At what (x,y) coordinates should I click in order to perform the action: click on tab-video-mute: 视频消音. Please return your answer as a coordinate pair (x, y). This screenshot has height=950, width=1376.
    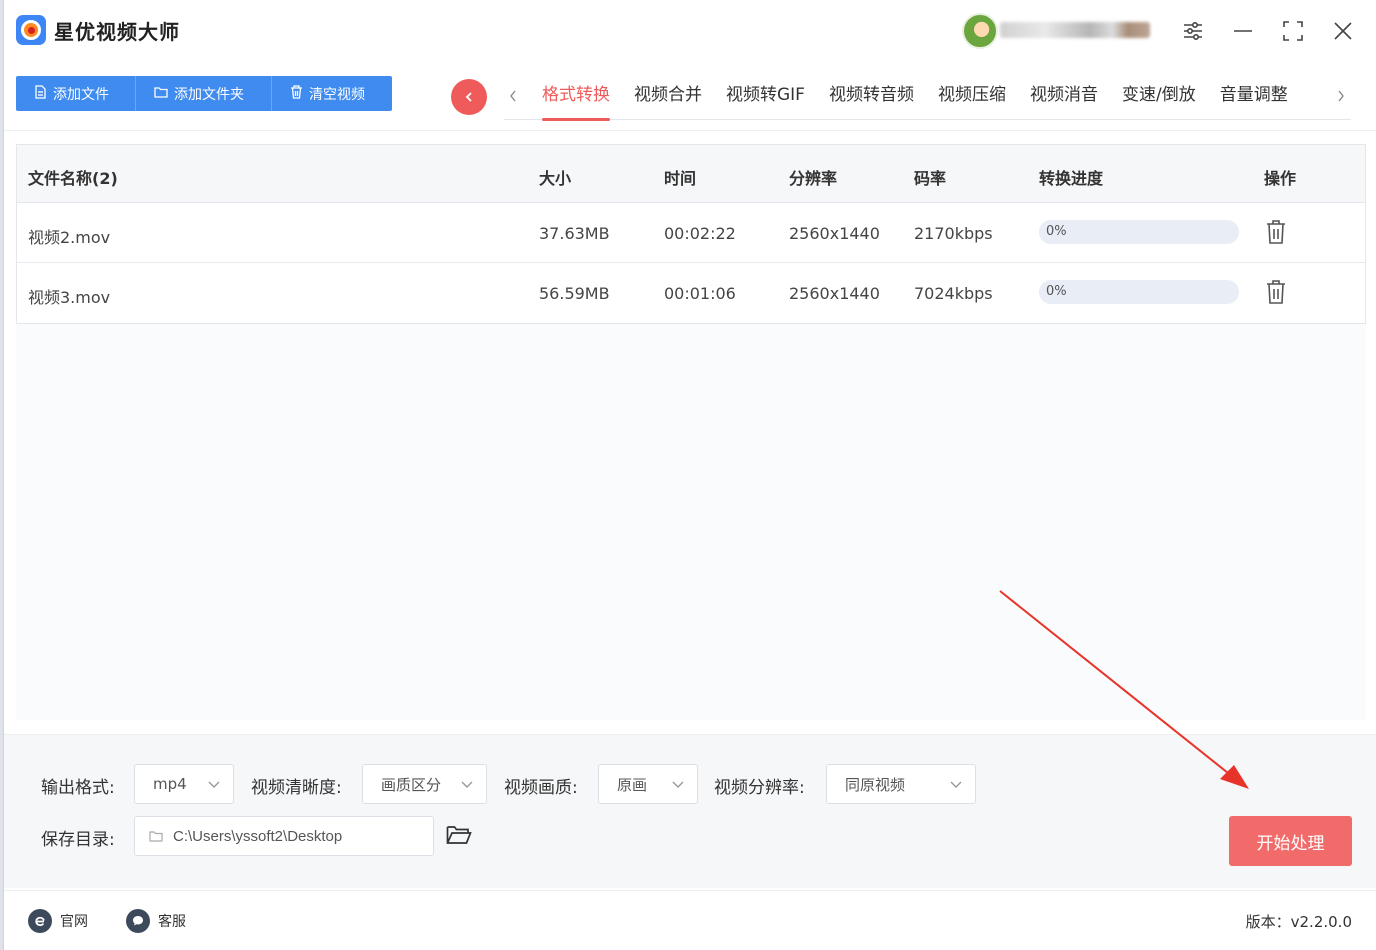
    Looking at the image, I should click on (1064, 96).